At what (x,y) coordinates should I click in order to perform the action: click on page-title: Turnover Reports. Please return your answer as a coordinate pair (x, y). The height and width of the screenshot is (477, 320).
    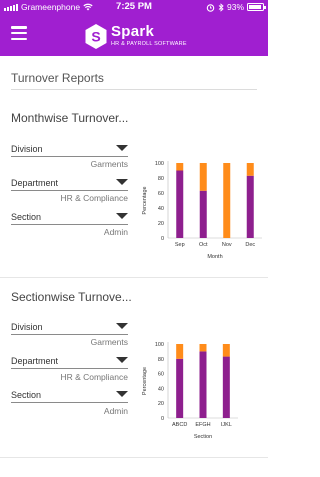
    Looking at the image, I should click on (57, 78).